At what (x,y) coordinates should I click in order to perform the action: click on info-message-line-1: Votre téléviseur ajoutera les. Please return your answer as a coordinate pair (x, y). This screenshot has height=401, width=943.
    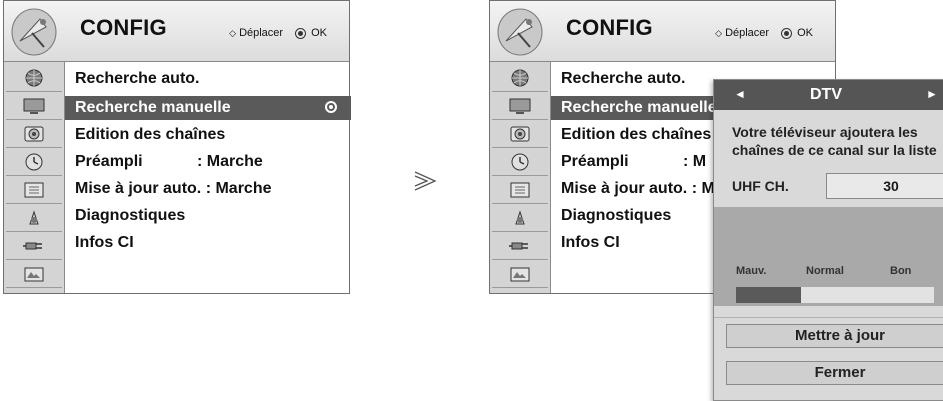
    Looking at the image, I should click on (825, 132).